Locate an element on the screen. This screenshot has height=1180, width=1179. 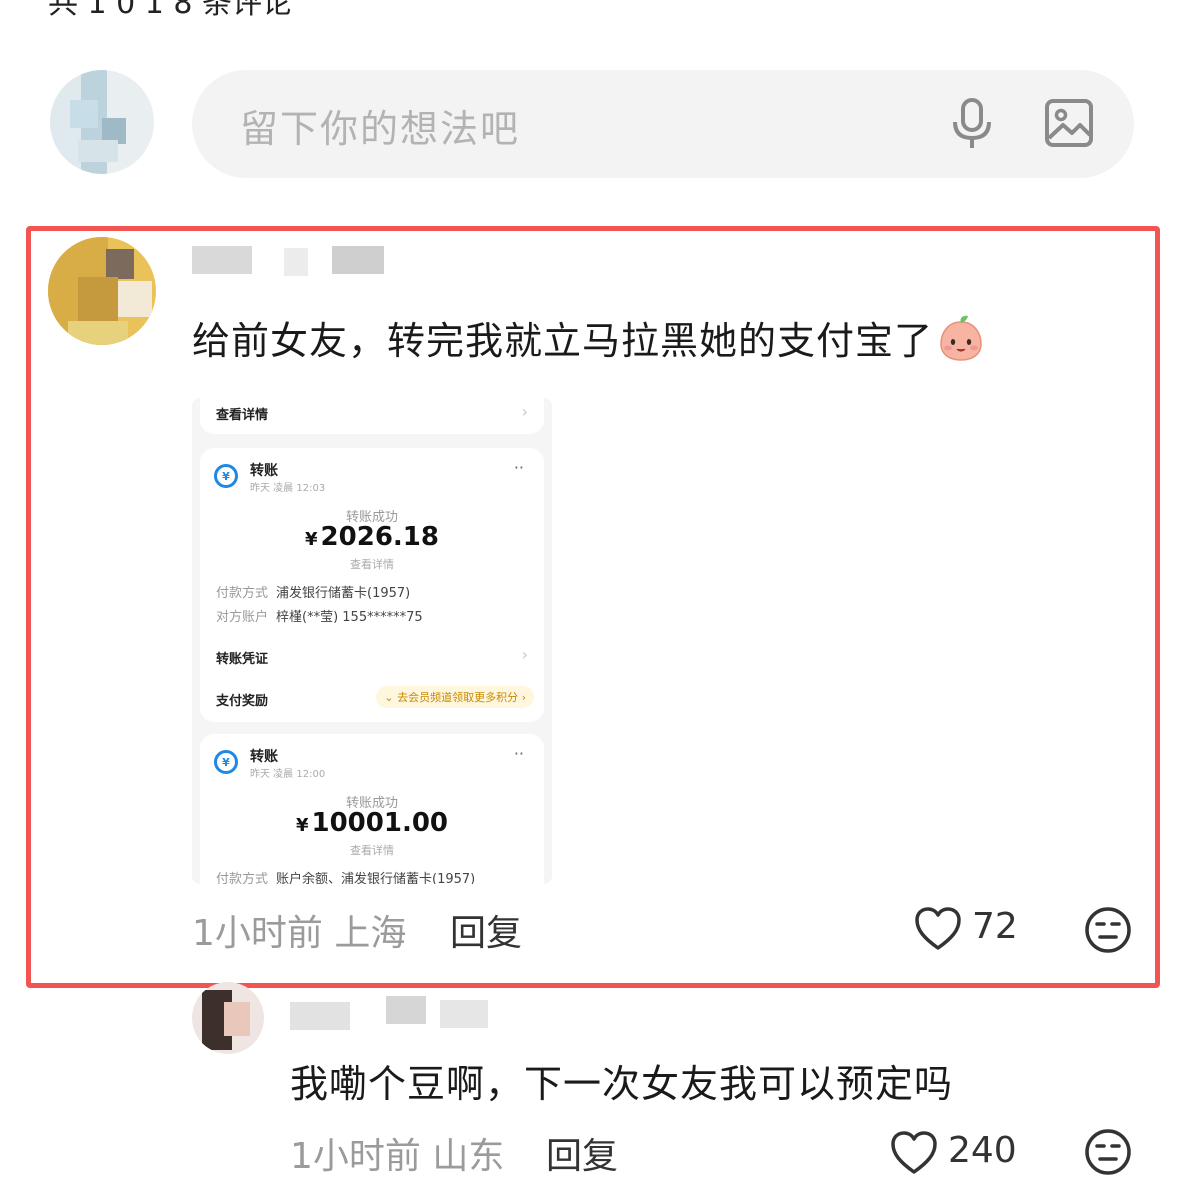
transfer-amount: ¥10001.00 is located at coordinates (372, 823).